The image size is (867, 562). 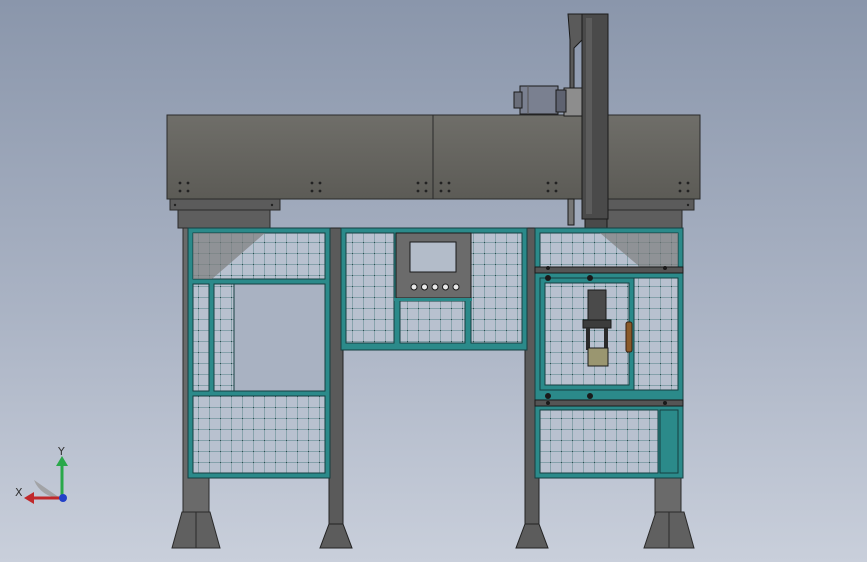 I want to click on axis-triad: Y X, so click(x=41, y=474).